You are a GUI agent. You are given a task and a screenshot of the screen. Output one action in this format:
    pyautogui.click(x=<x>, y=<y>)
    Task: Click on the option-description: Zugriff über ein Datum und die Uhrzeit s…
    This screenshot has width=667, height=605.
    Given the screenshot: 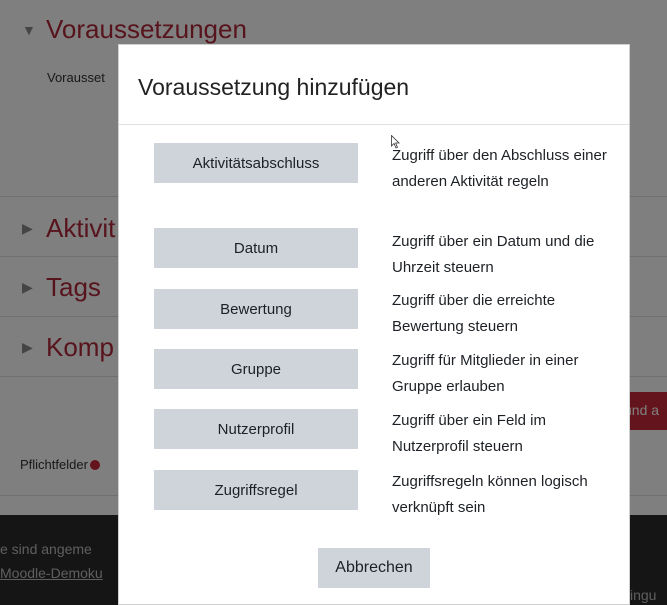 What is the action you would take?
    pyautogui.click(x=493, y=254)
    